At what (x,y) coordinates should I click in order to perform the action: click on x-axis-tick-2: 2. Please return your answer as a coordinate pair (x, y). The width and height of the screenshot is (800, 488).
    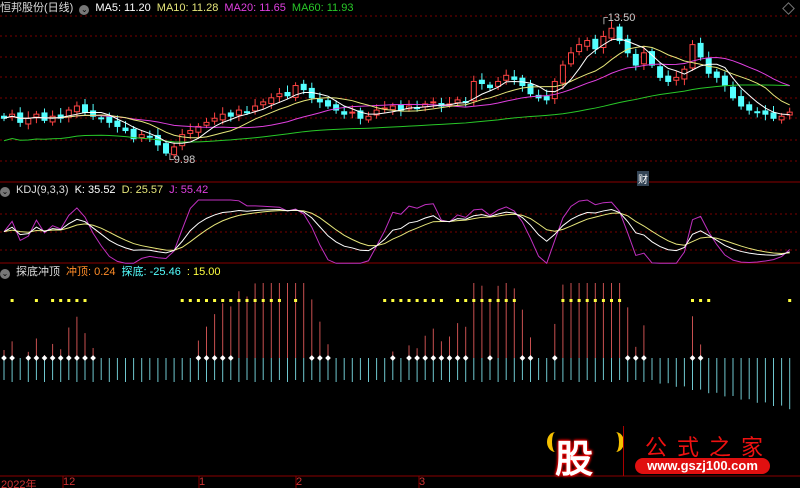
    Looking at the image, I should click on (299, 482).